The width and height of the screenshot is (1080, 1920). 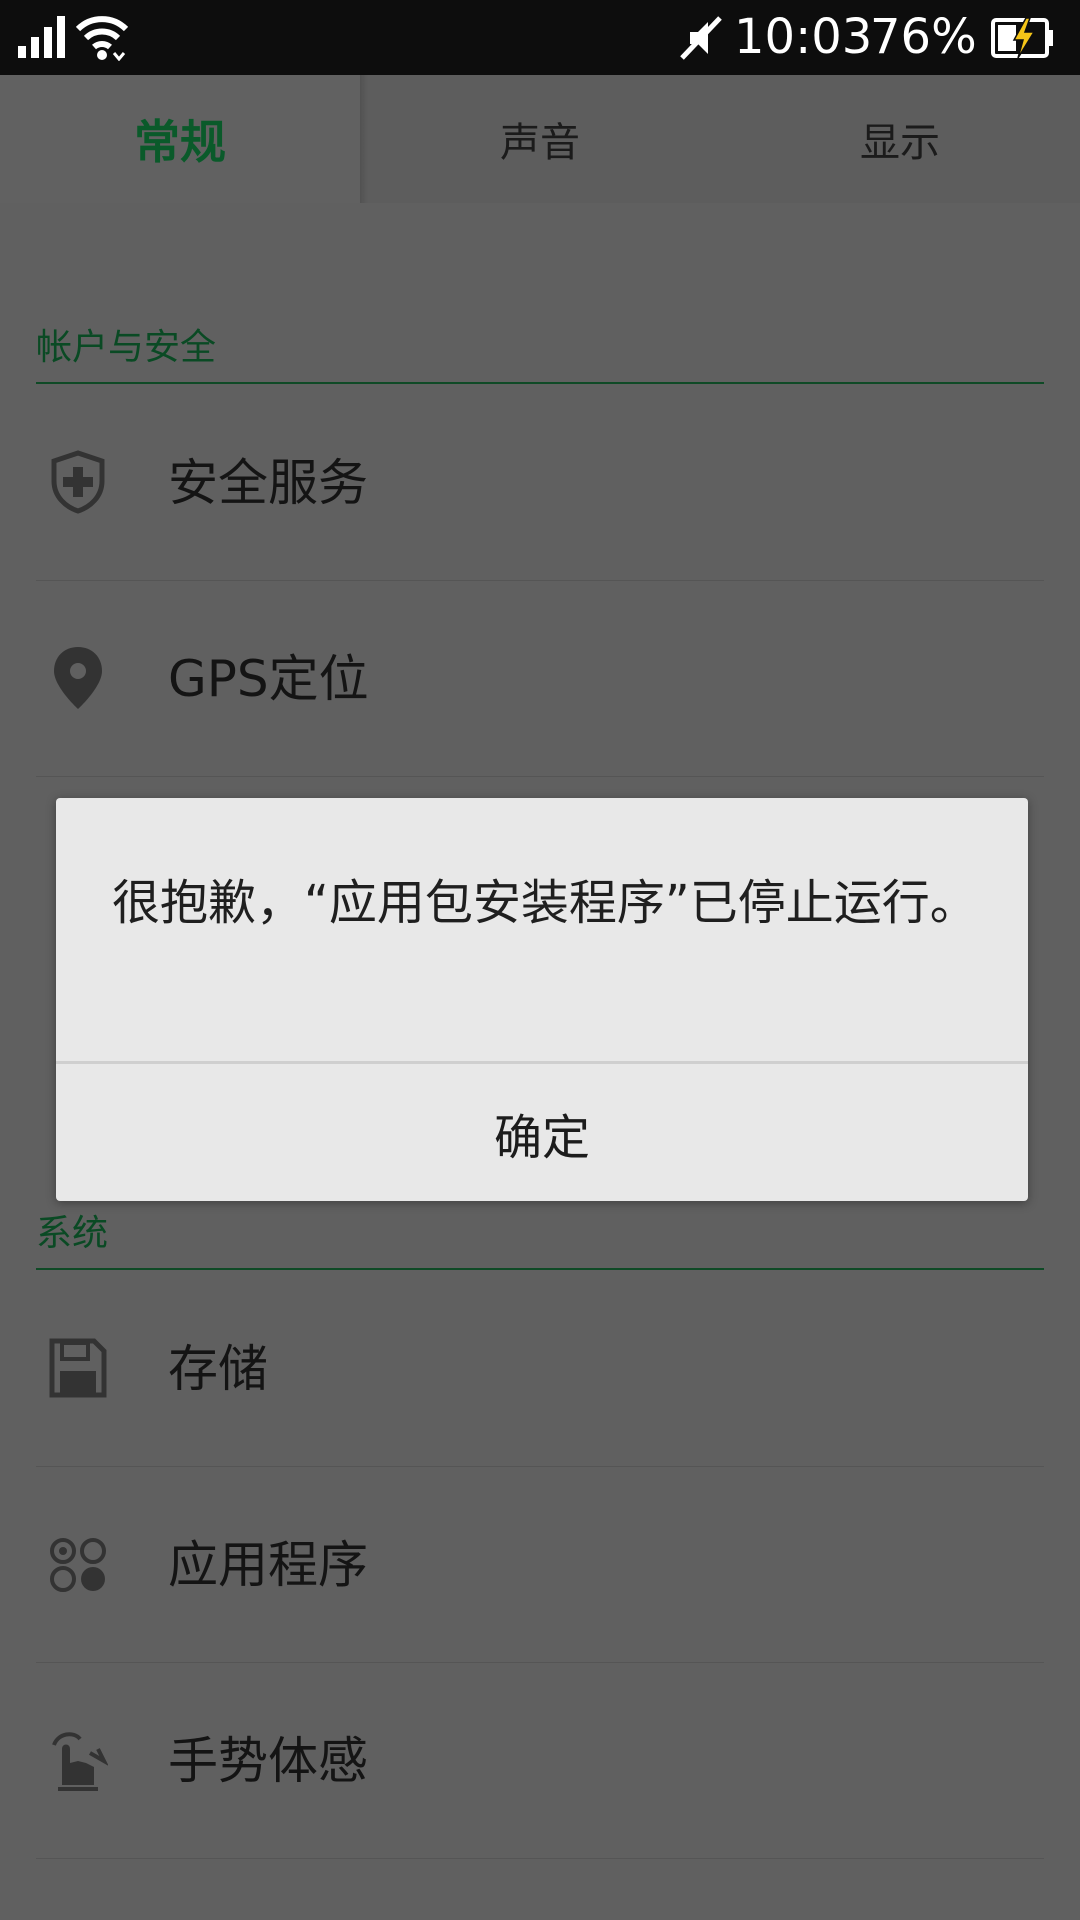 What do you see at coordinates (540, 1237) in the screenshot?
I see `section-header-system: 系统` at bounding box center [540, 1237].